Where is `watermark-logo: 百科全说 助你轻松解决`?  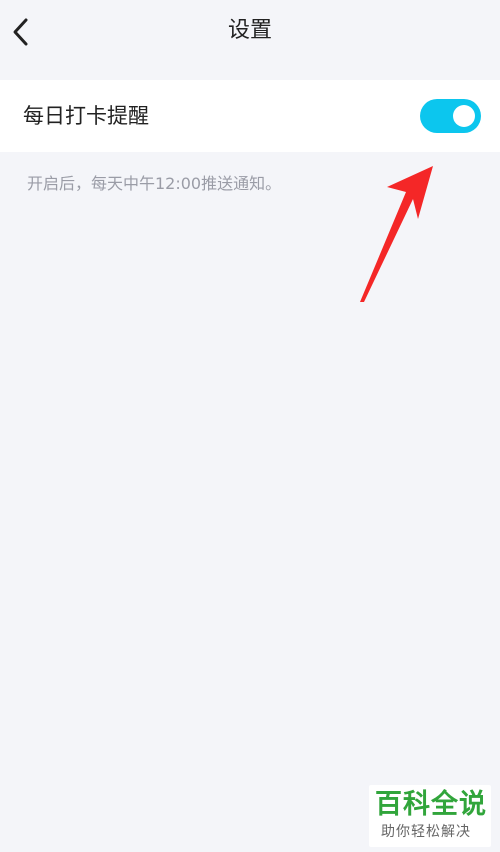 watermark-logo: 百科全说 助你轻松解决 is located at coordinates (430, 816).